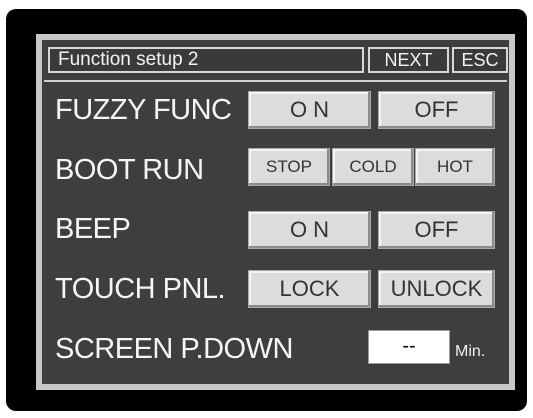  What do you see at coordinates (480, 60) in the screenshot?
I see `esc-button: ESC` at bounding box center [480, 60].